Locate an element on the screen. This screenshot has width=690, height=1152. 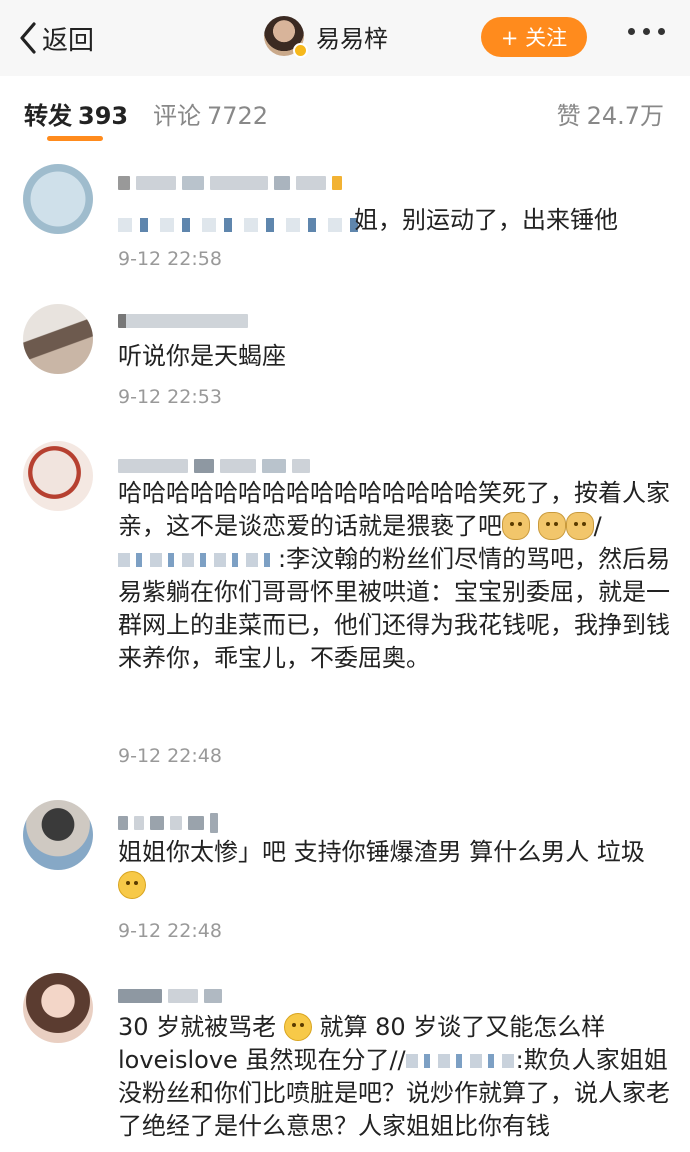
smile-emoji-icon is located at coordinates (132, 885).